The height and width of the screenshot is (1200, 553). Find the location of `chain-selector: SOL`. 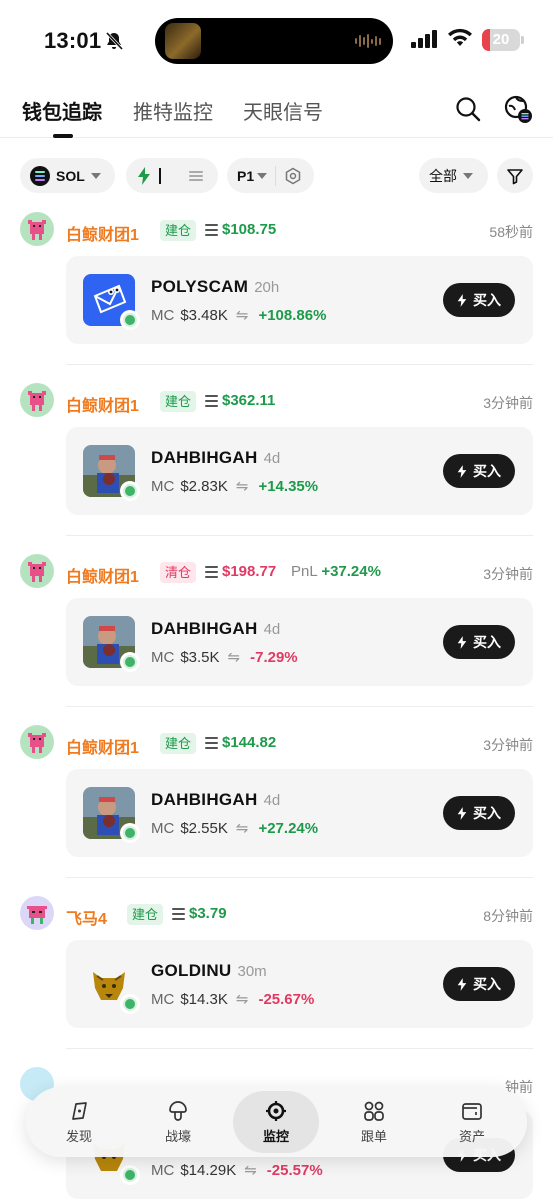

chain-selector: SOL is located at coordinates (67, 175).